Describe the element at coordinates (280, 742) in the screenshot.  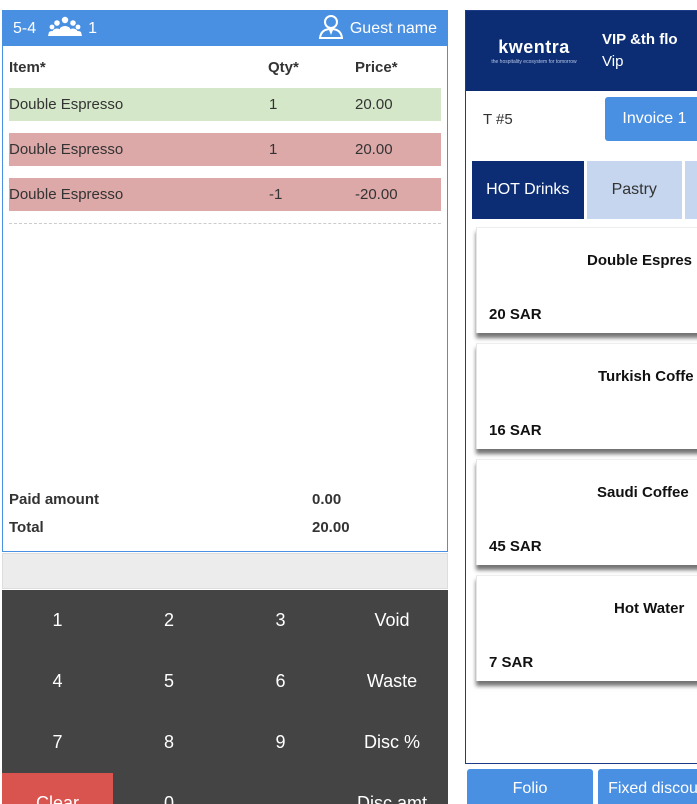
I see `key-9: 9` at that location.